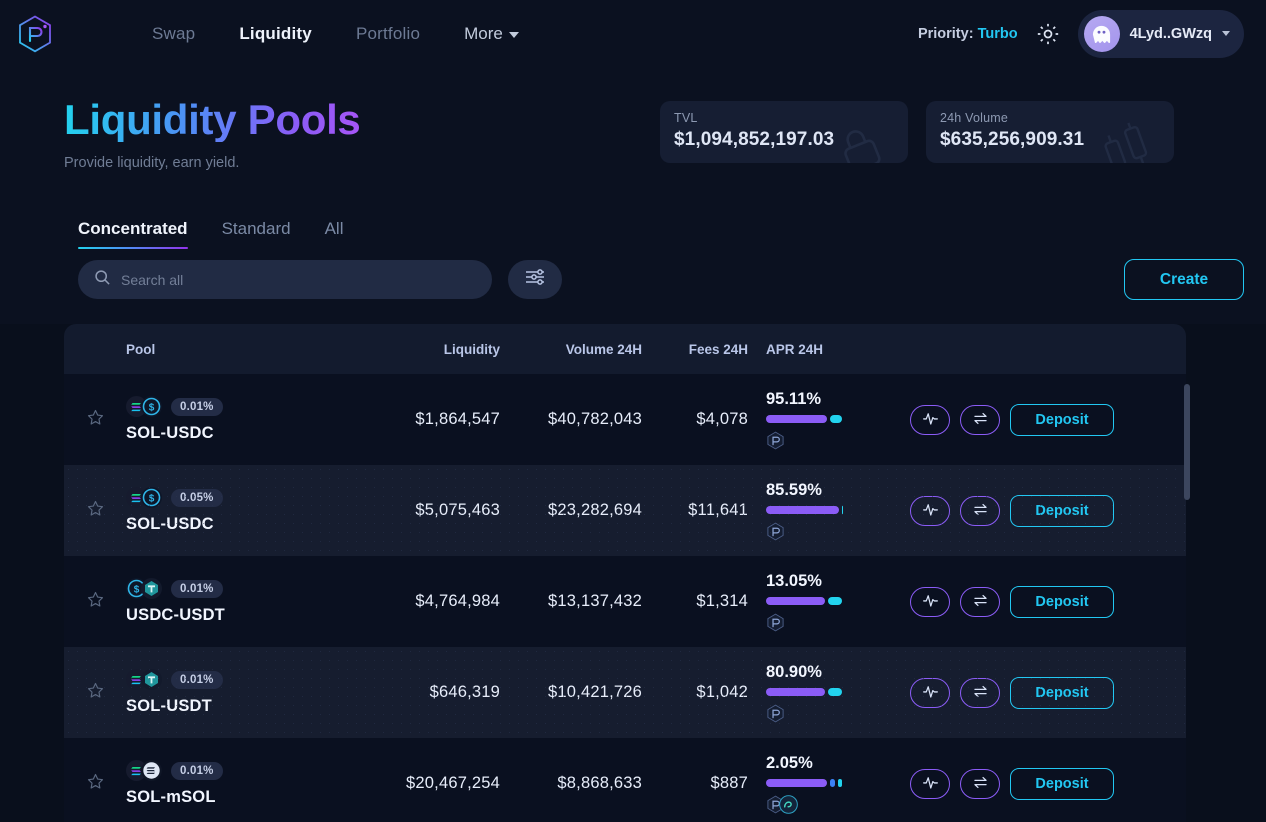 Image resolution: width=1266 pixels, height=822 pixels. I want to click on reward-token-icon-mnde, so click(788, 804).